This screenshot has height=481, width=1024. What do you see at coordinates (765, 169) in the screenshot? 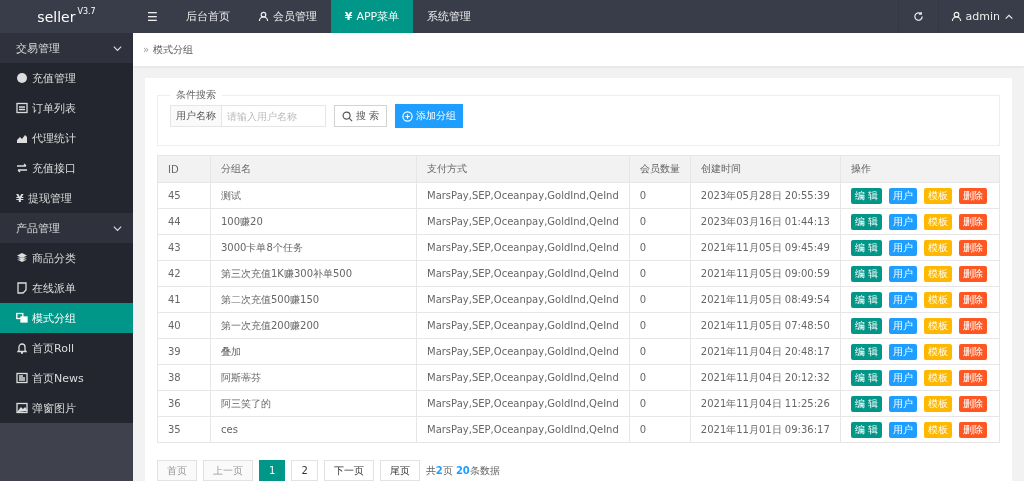
I see `column-header: 创建时间` at bounding box center [765, 169].